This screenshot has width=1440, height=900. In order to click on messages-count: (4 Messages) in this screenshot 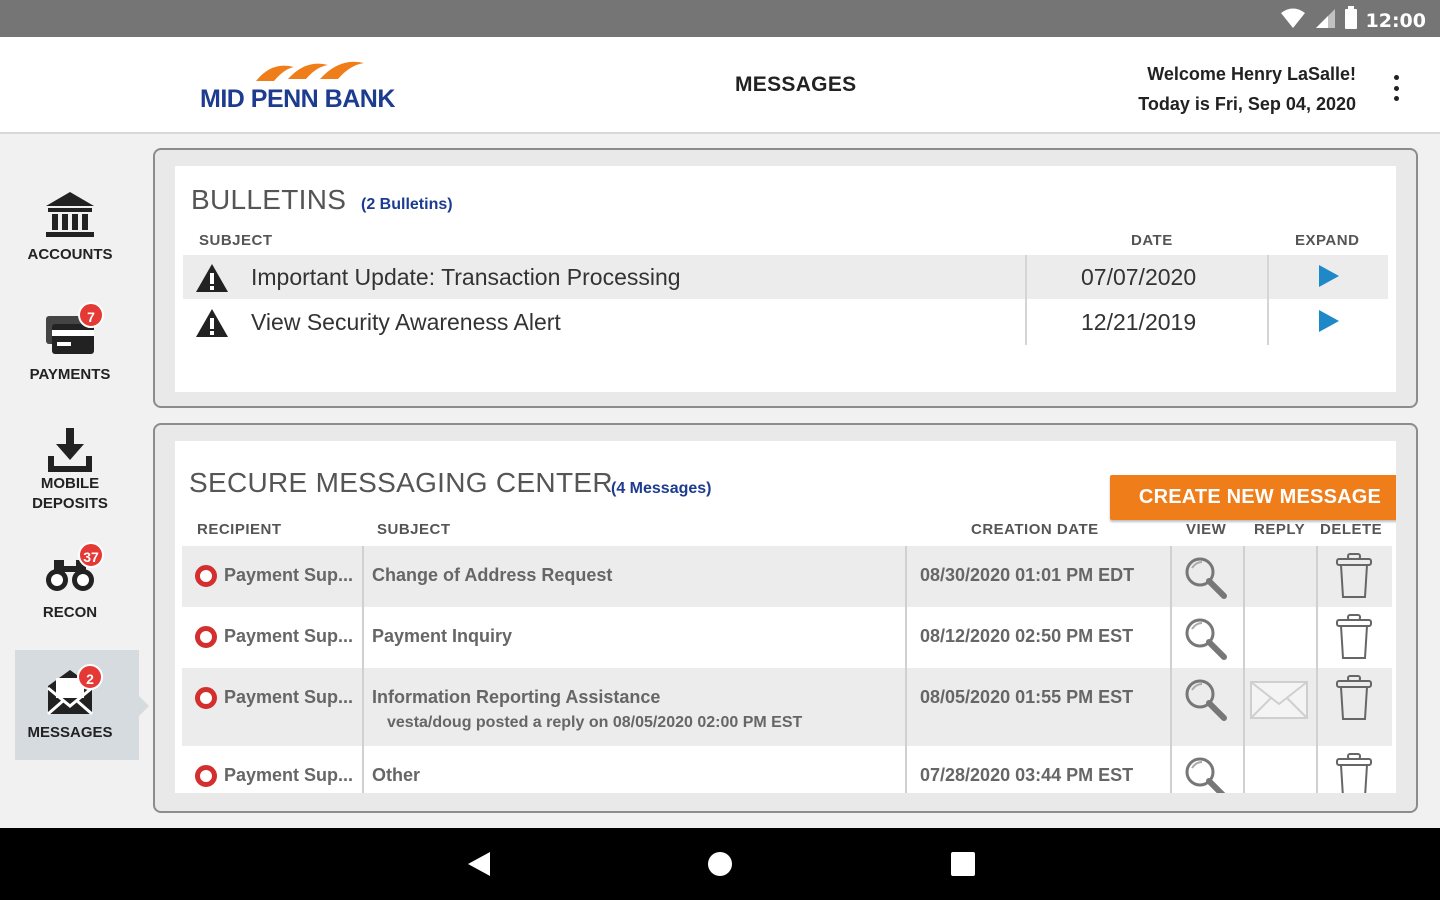, I will do `click(661, 488)`.